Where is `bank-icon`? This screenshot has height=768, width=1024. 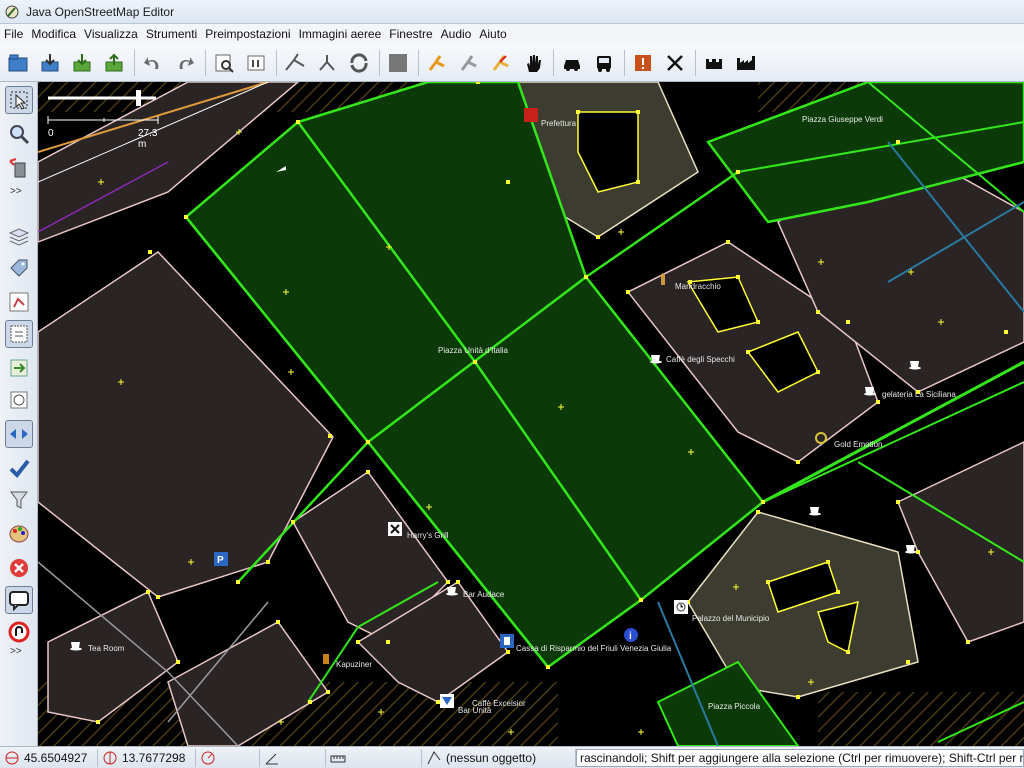
bank-icon is located at coordinates (507, 641).